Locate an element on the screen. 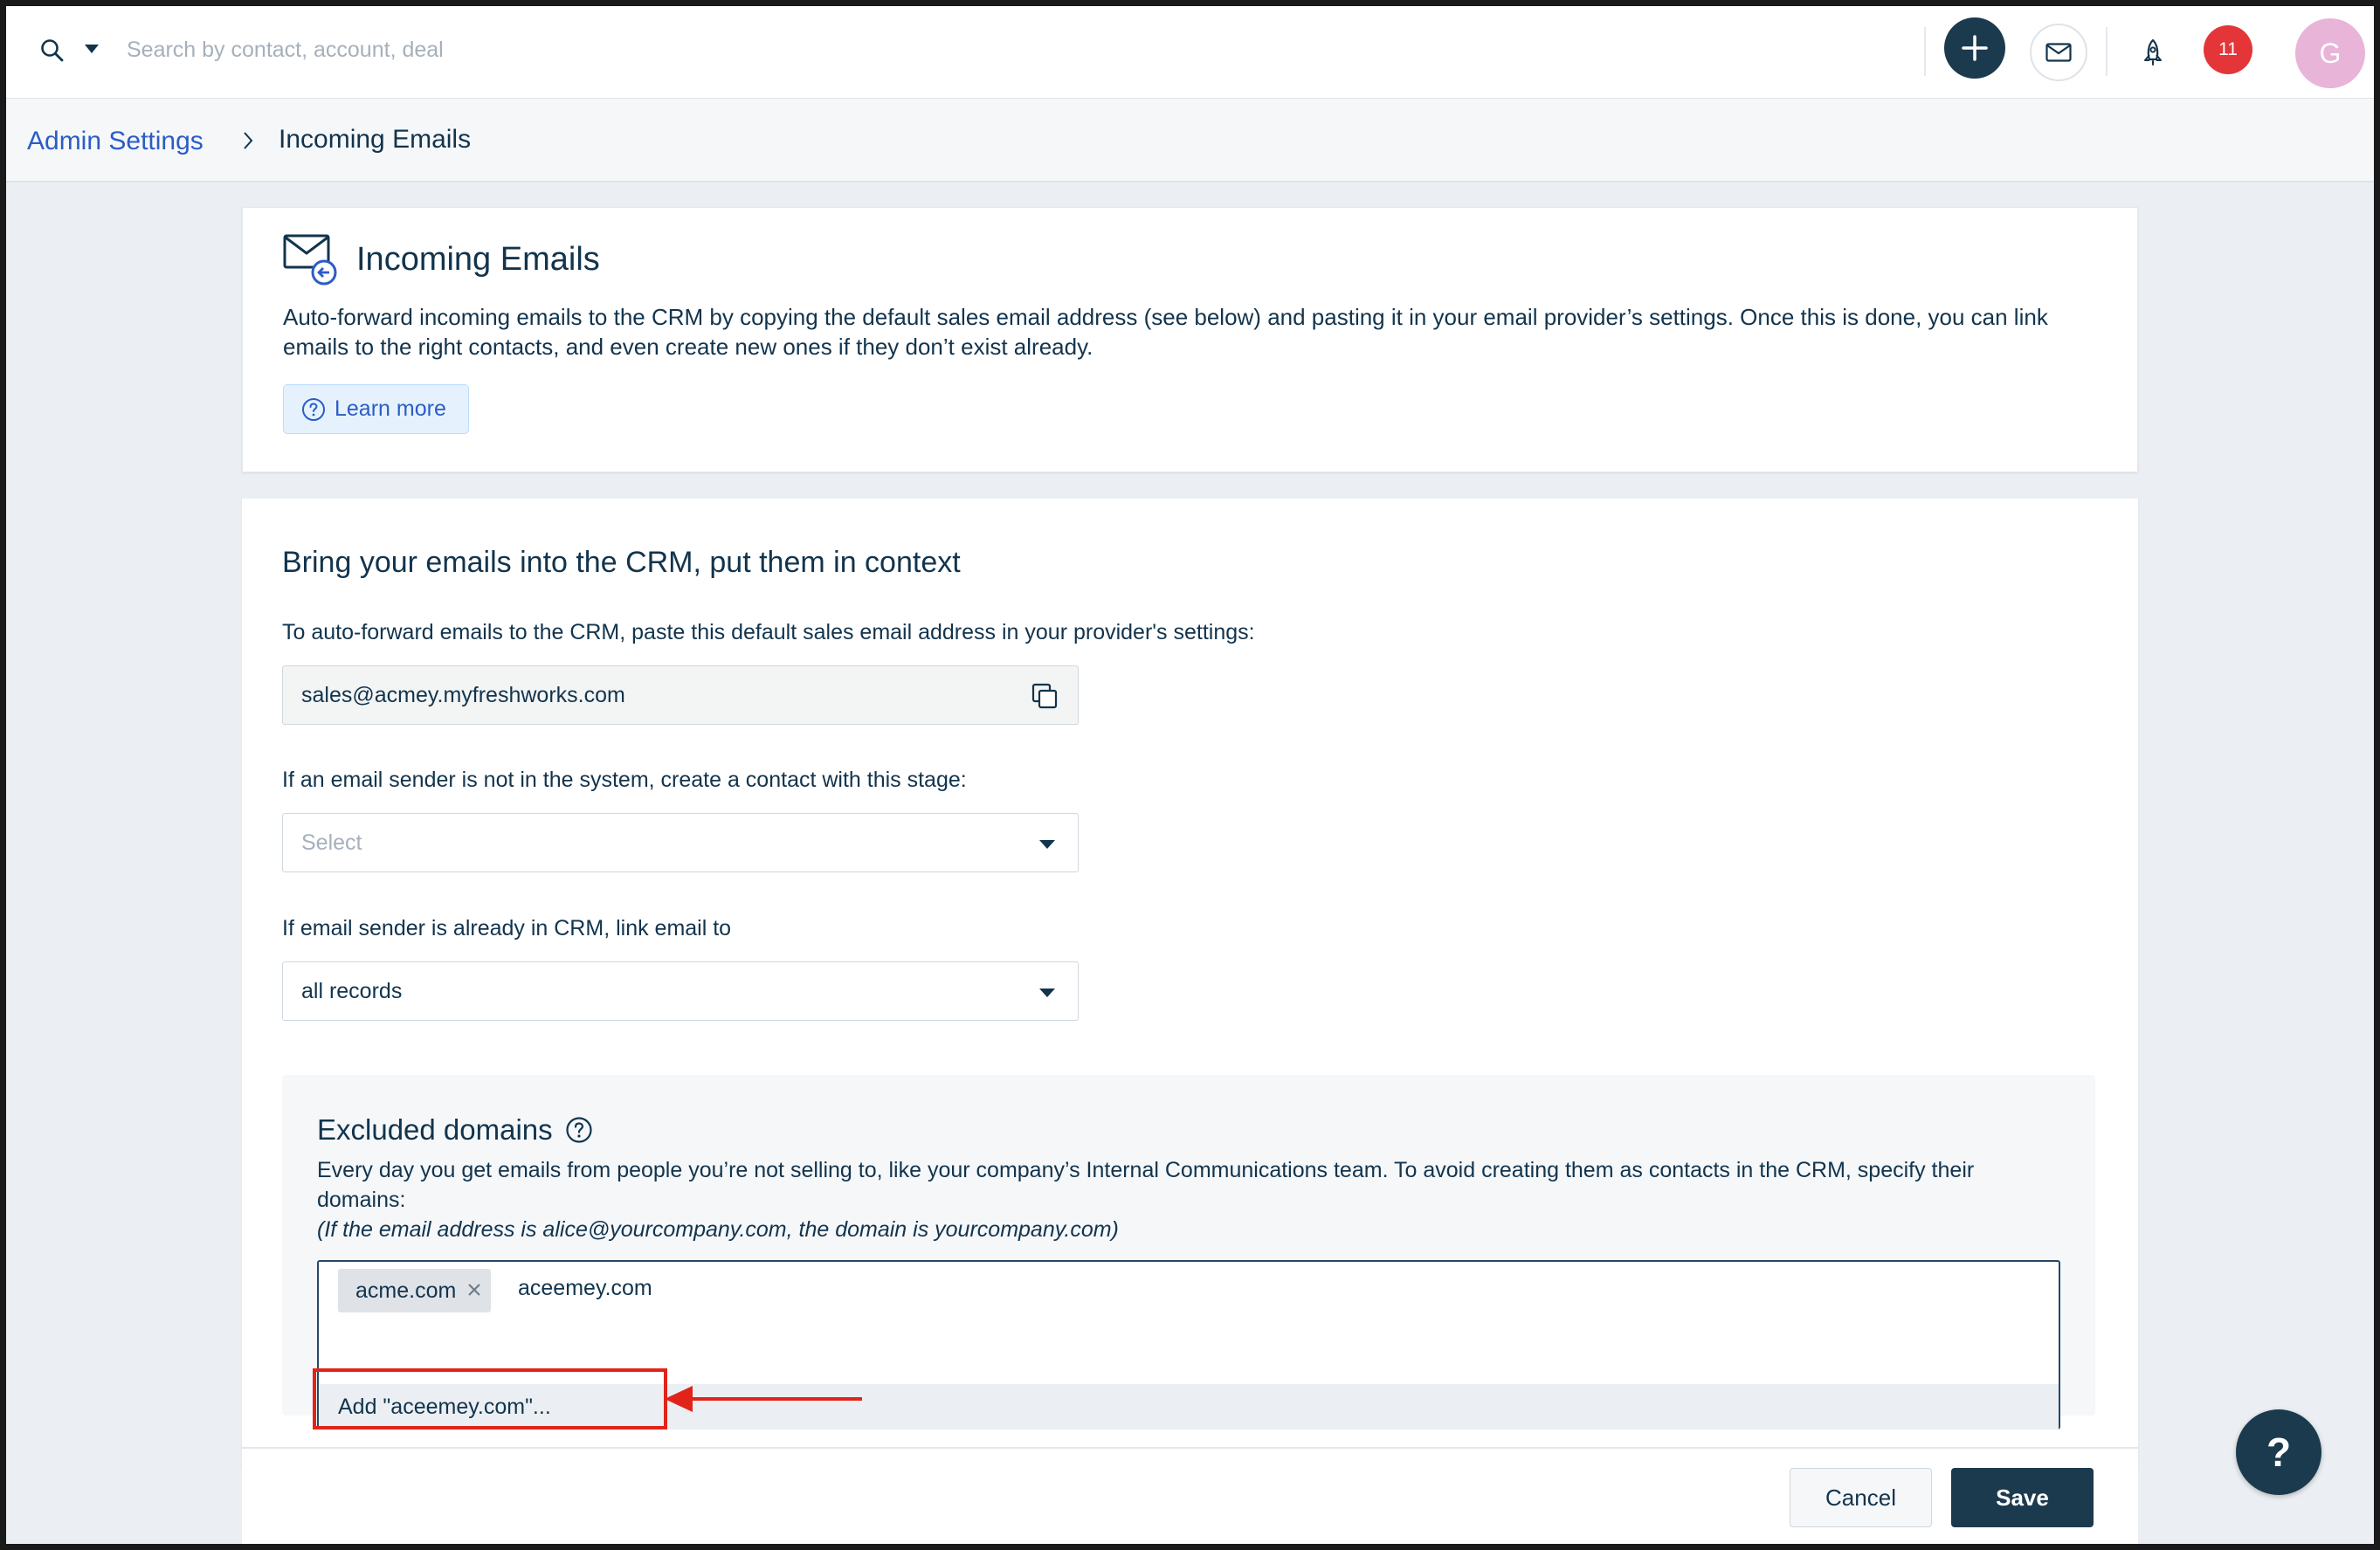 The image size is (2380, 1550). incoming-email-icon is located at coordinates (311, 262).